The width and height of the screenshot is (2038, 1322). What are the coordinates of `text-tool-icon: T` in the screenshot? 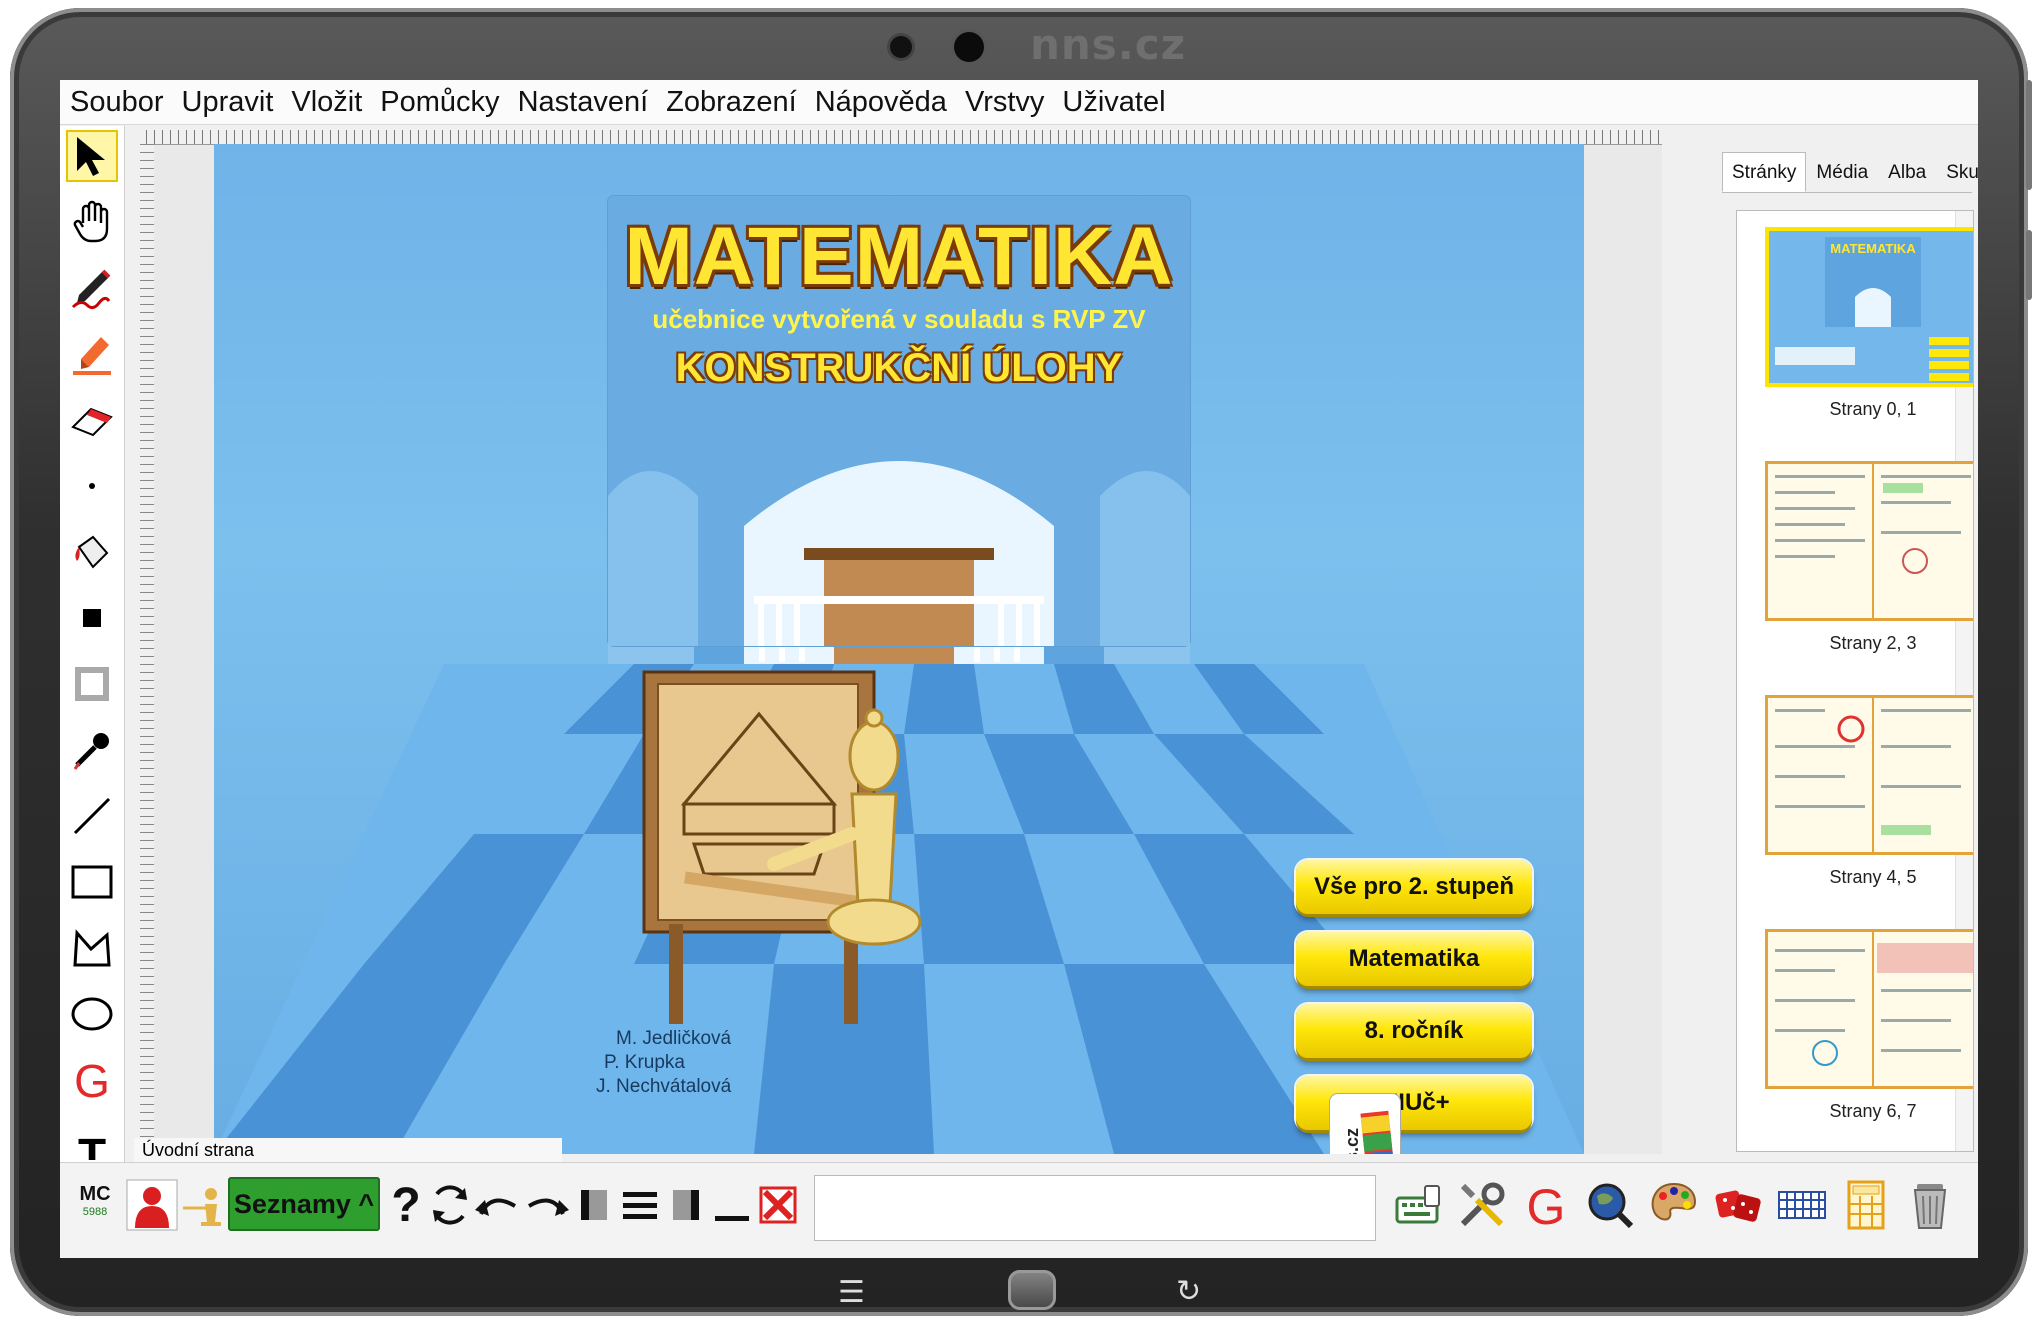 It's located at (92, 1138).